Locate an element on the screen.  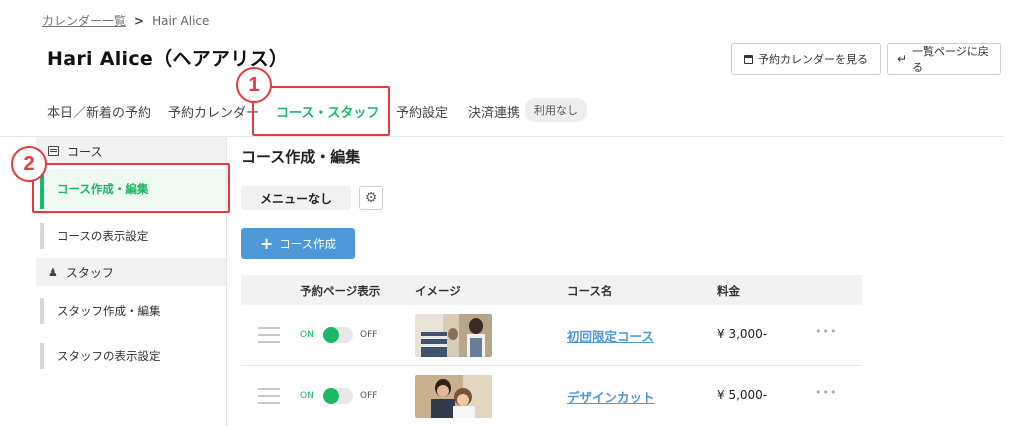
sidebar-section-staff-label: スタッフ is located at coordinates (89, 272).